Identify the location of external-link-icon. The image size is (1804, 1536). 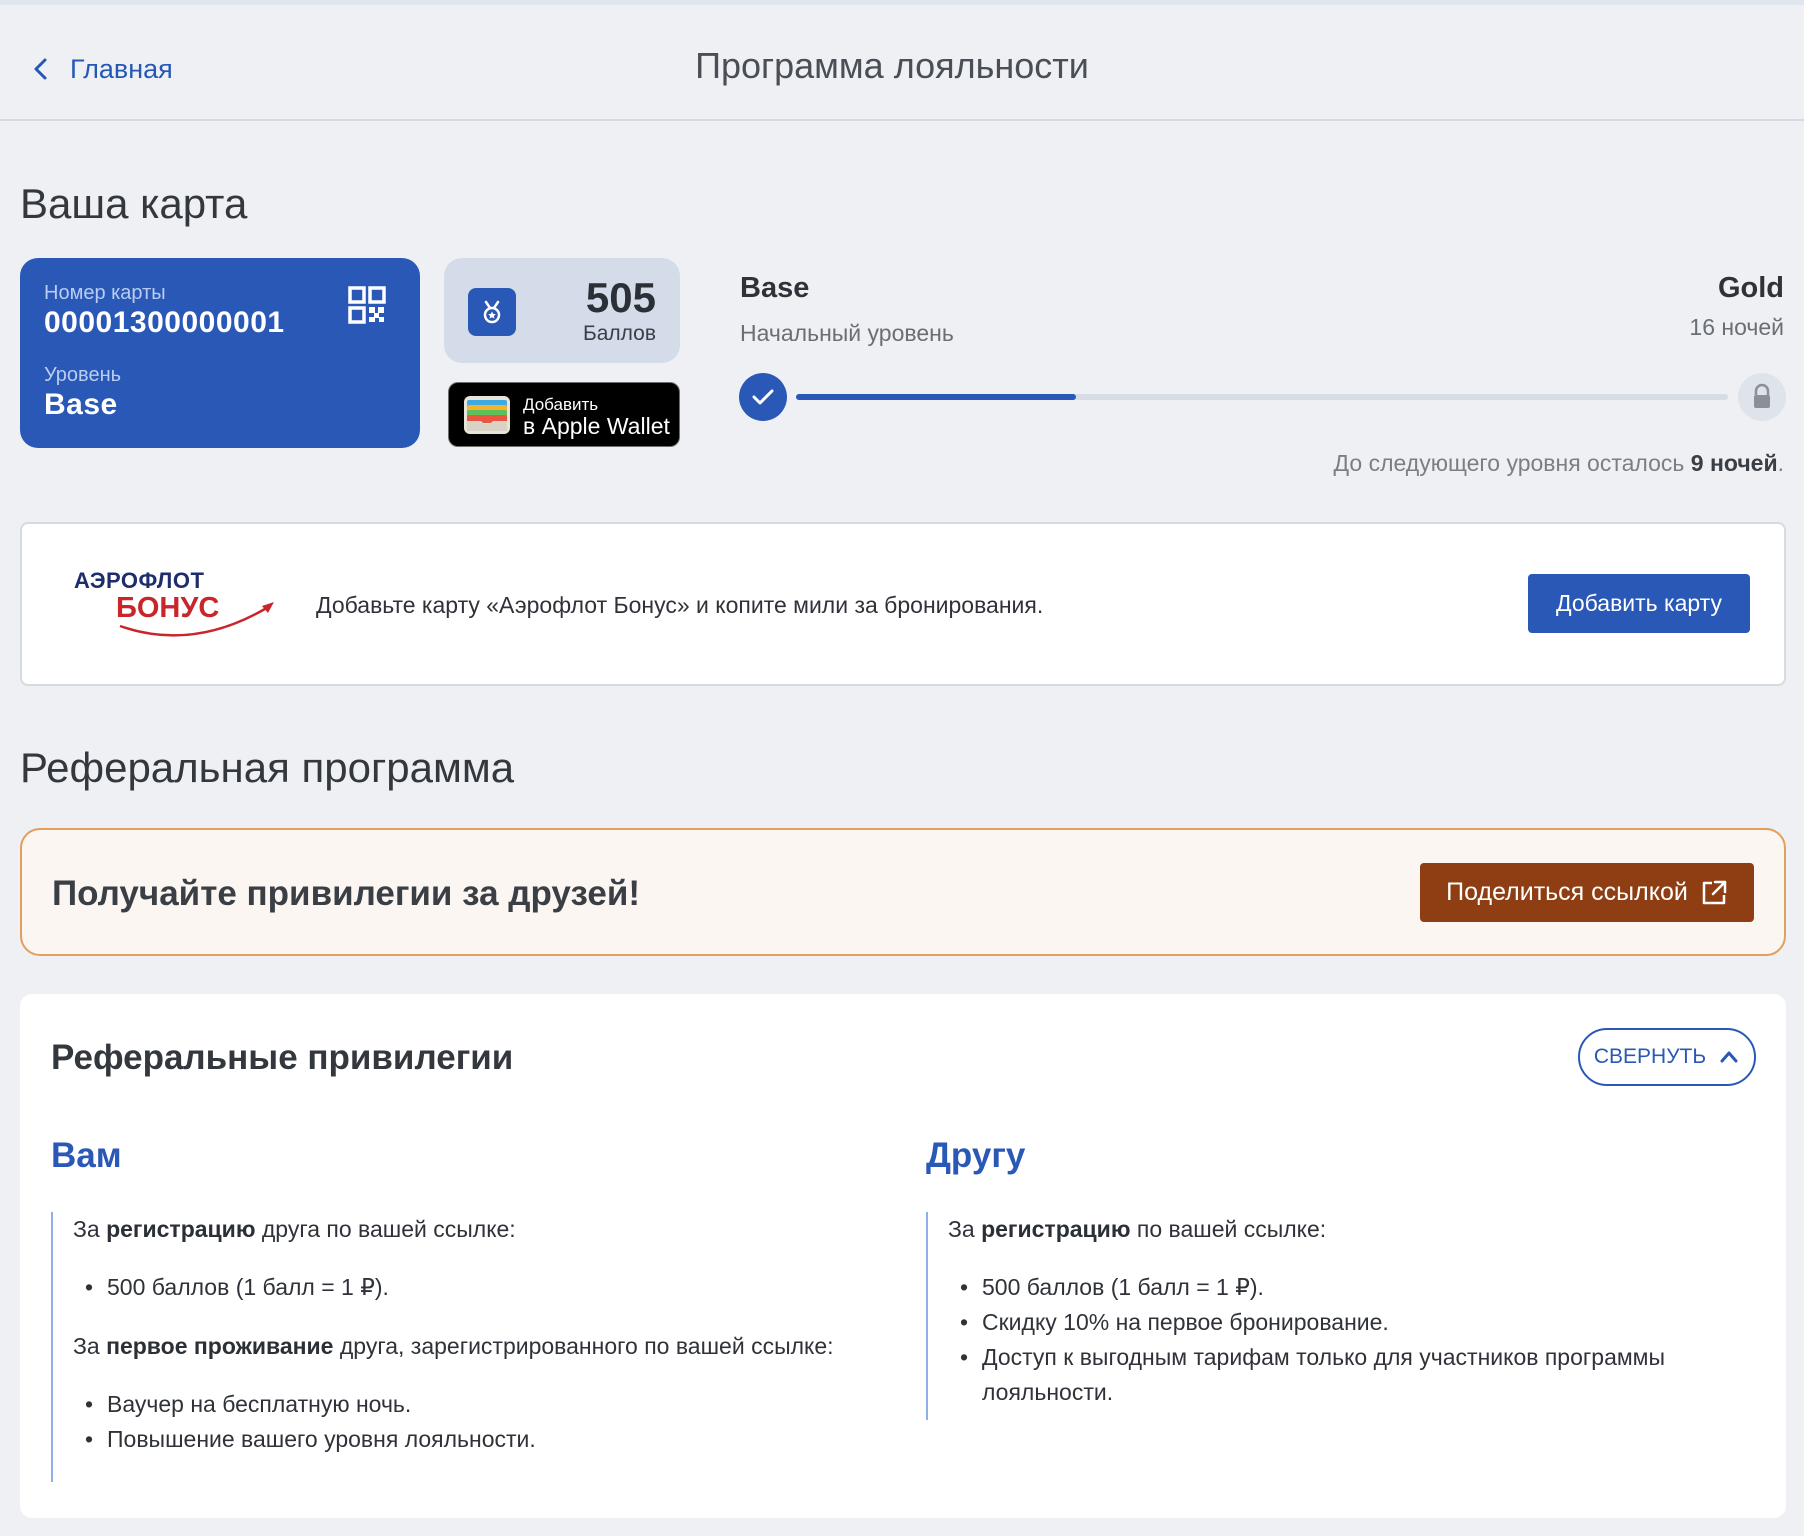
(1714, 892).